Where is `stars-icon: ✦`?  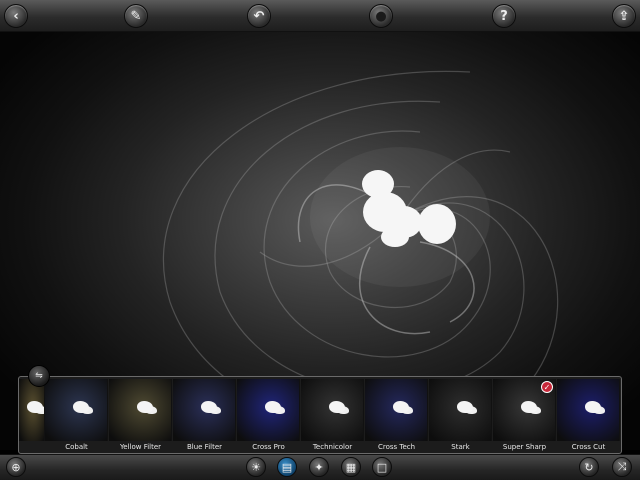
stars-icon: ✦ is located at coordinates (319, 467).